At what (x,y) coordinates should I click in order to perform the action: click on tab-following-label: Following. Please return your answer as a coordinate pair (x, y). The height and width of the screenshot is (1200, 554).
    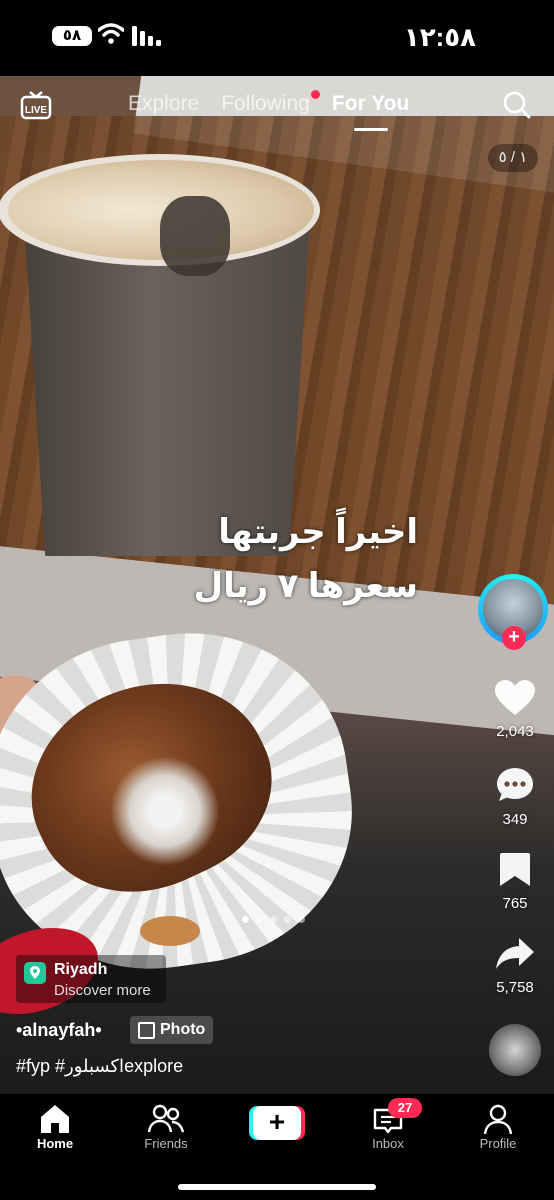
    Looking at the image, I should click on (265, 103).